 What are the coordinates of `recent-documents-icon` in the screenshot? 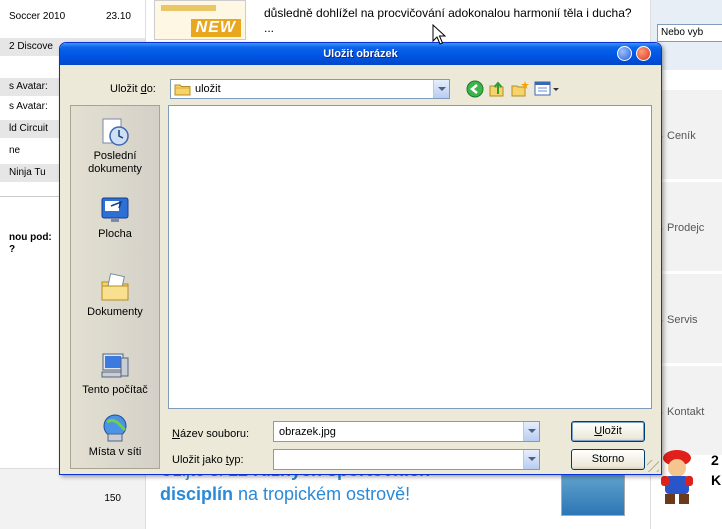 It's located at (115, 132).